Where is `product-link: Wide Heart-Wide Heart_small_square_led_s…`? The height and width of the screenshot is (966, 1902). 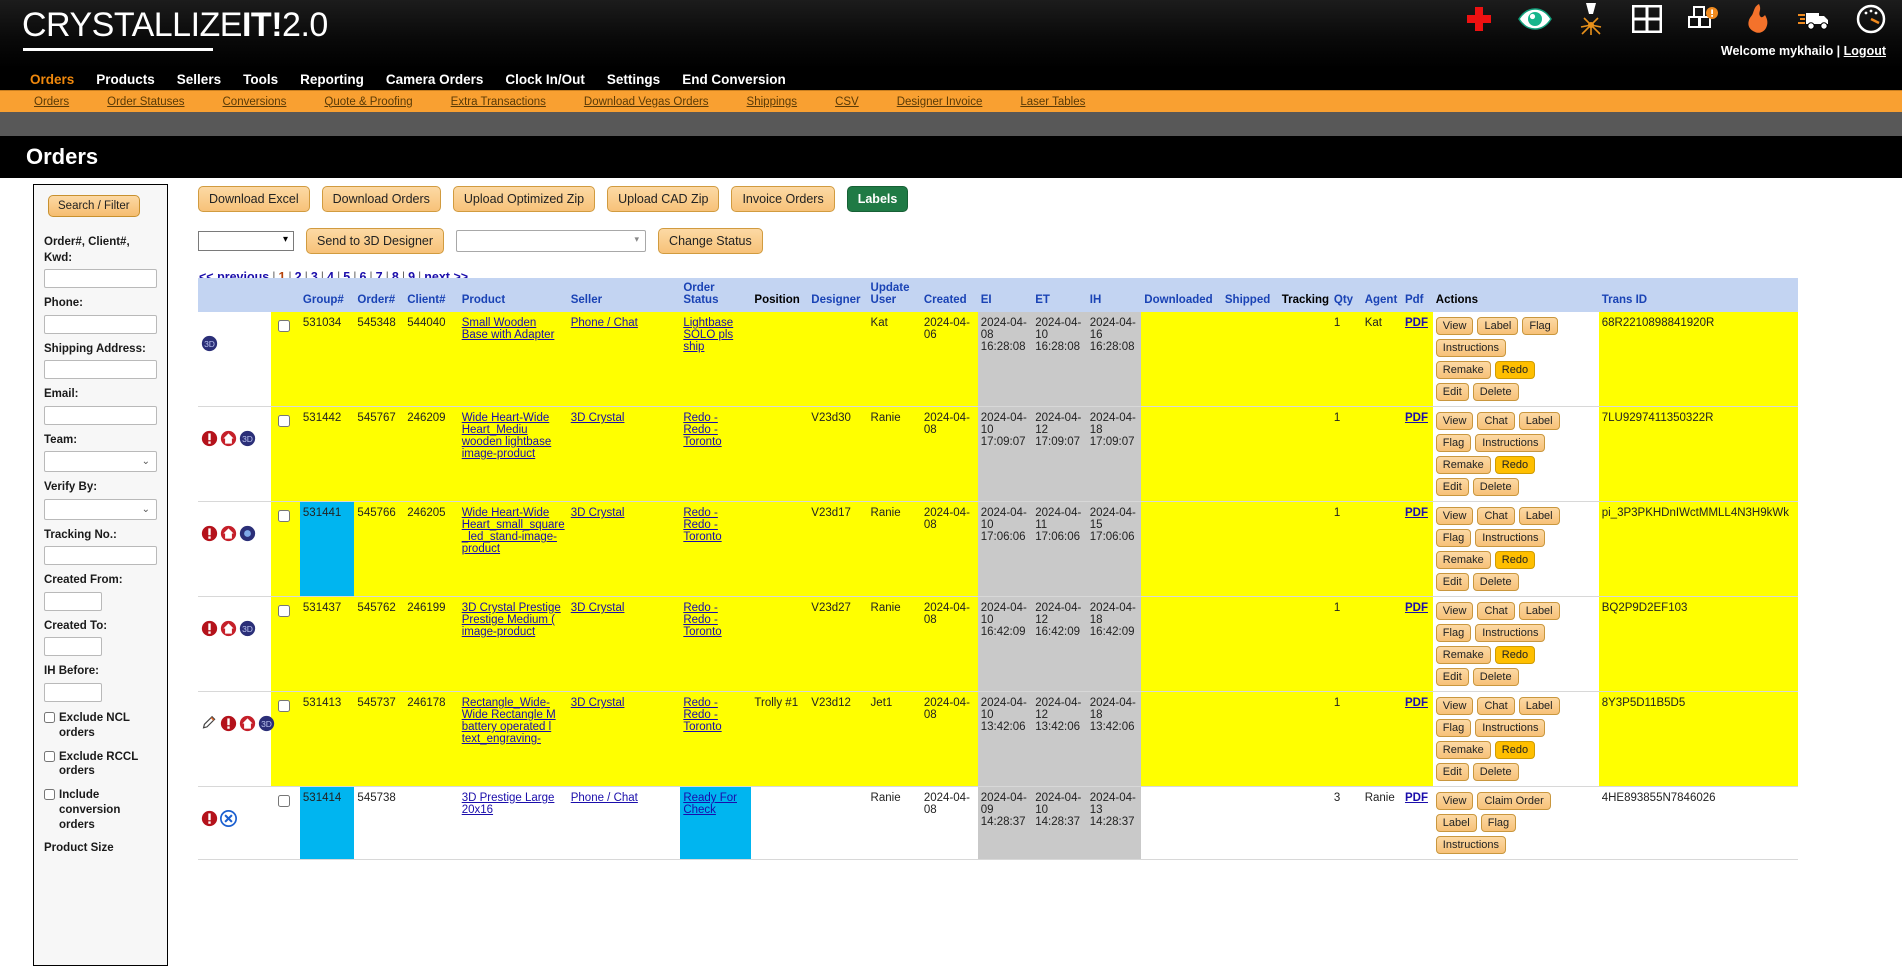
product-link: Wide Heart-Wide Heart_small_square_led_s… is located at coordinates (513, 531).